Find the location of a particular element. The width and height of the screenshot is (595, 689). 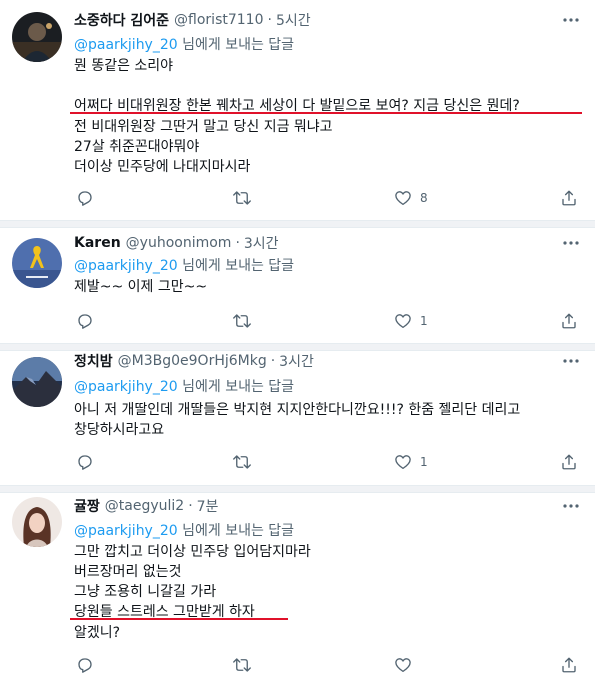

tweet-text-line: 더이상 민주당에 나대지마시라 is located at coordinates (162, 167).